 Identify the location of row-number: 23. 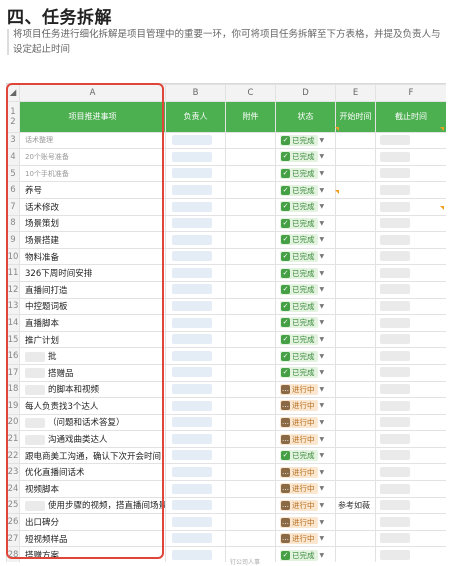
(13, 472).